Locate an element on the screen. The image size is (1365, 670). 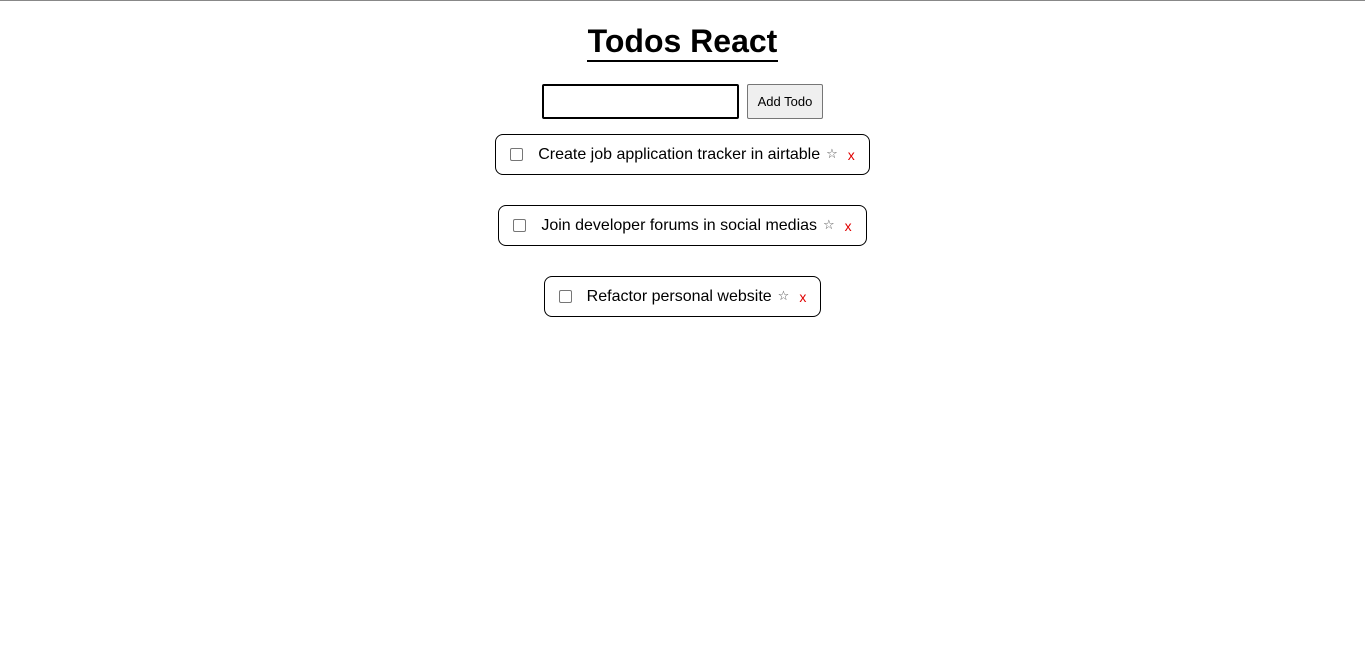
todo-item: Refactor personal website ☆ x is located at coordinates (682, 296).